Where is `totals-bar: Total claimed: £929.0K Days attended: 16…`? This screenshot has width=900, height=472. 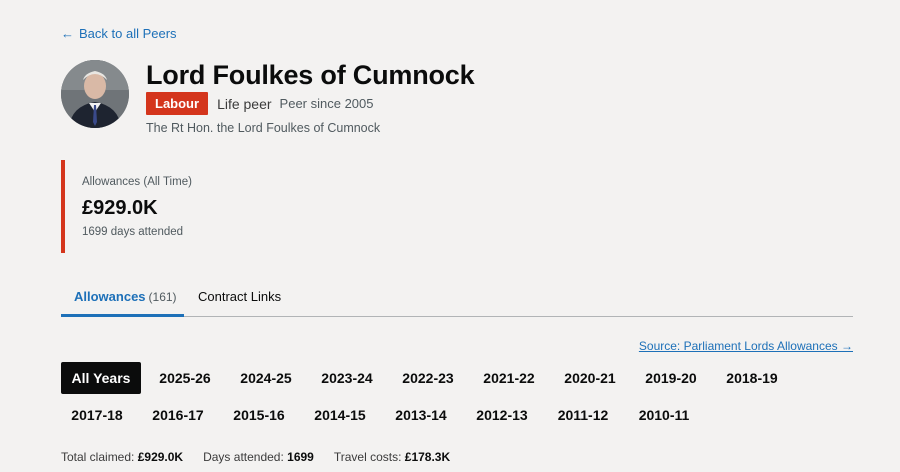
totals-bar: Total claimed: £929.0K Days attended: 16… is located at coordinates (265, 457).